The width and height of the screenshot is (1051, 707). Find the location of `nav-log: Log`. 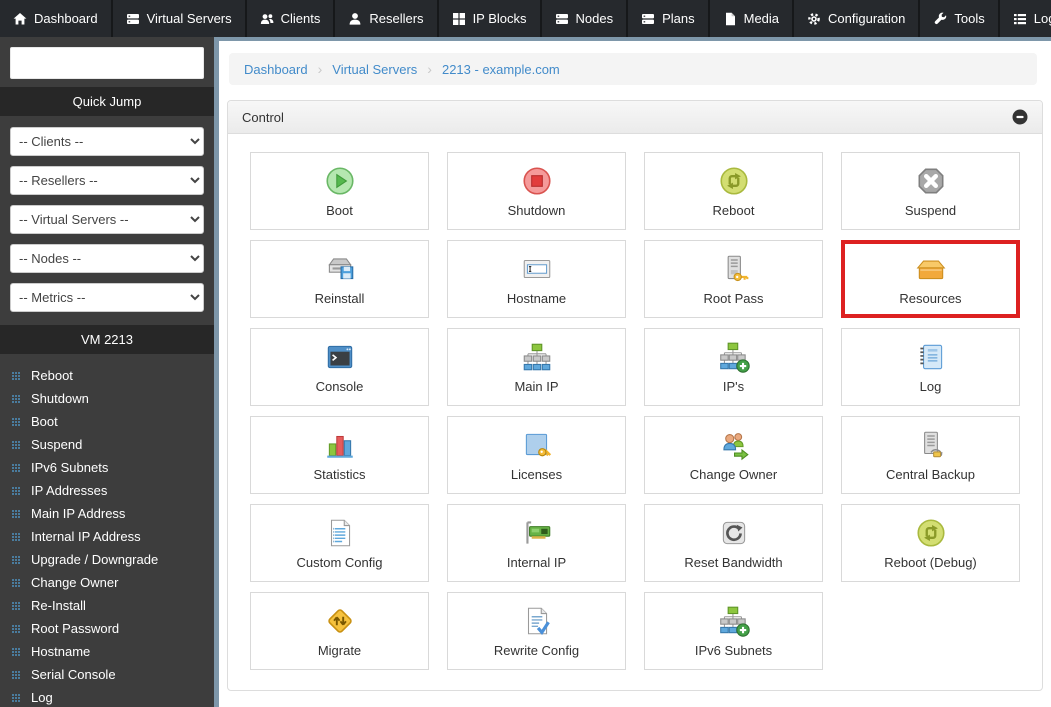

nav-log: Log is located at coordinates (1025, 18).